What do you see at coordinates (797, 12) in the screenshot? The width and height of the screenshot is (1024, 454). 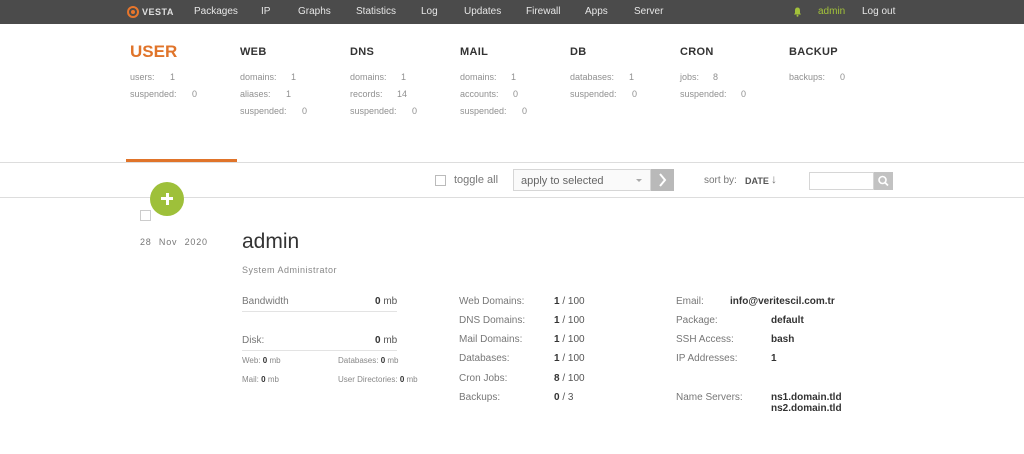 I see `bell-icon` at bounding box center [797, 12].